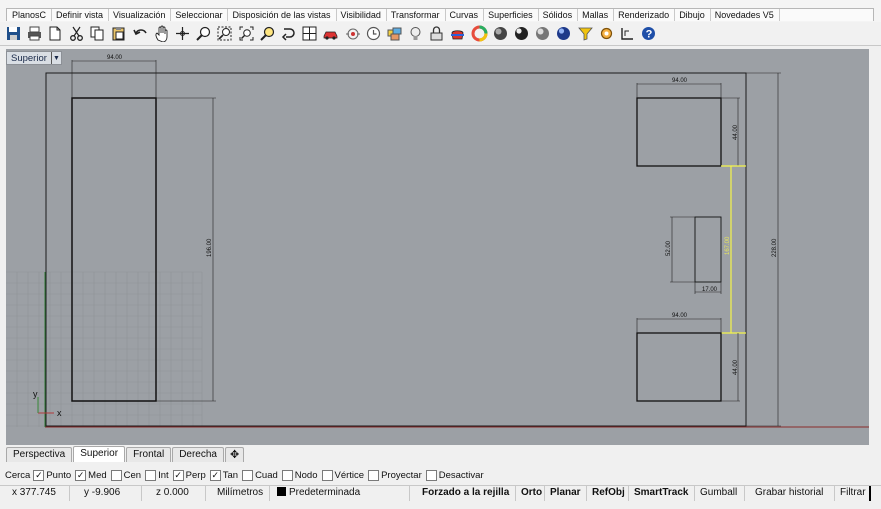  Describe the element at coordinates (281, 491) in the screenshot. I see `layer-color-swatch` at that location.